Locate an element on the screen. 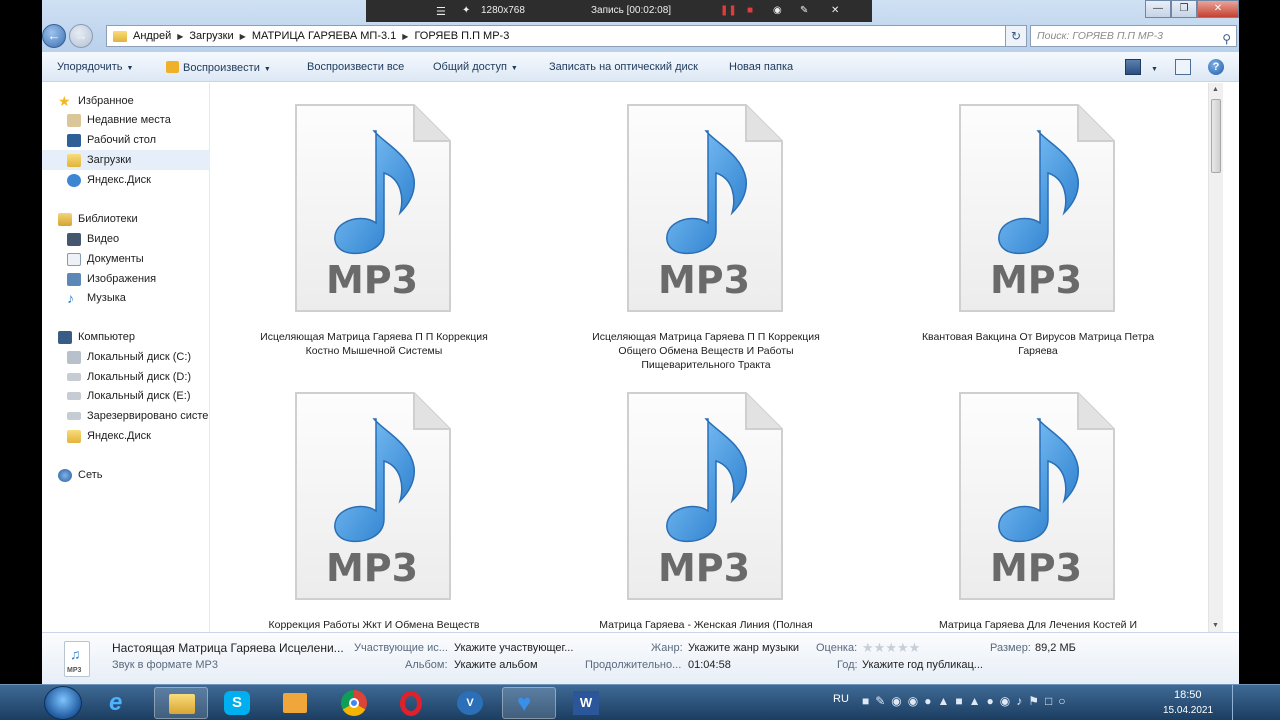 The width and height of the screenshot is (1280, 720). sidebar-item-desktop: Рабочий стол is located at coordinates (126, 140).